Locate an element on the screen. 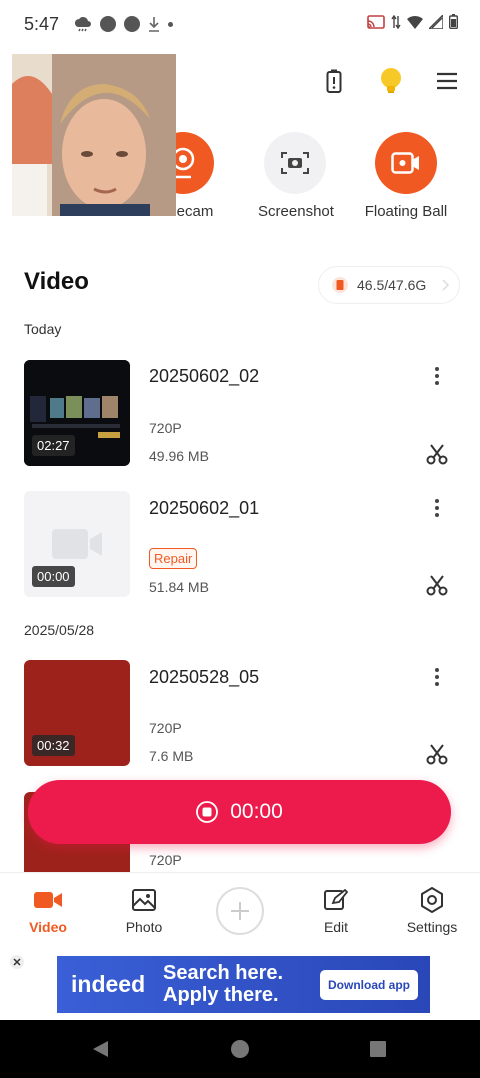  battery-alert-icon is located at coordinates (334, 81).